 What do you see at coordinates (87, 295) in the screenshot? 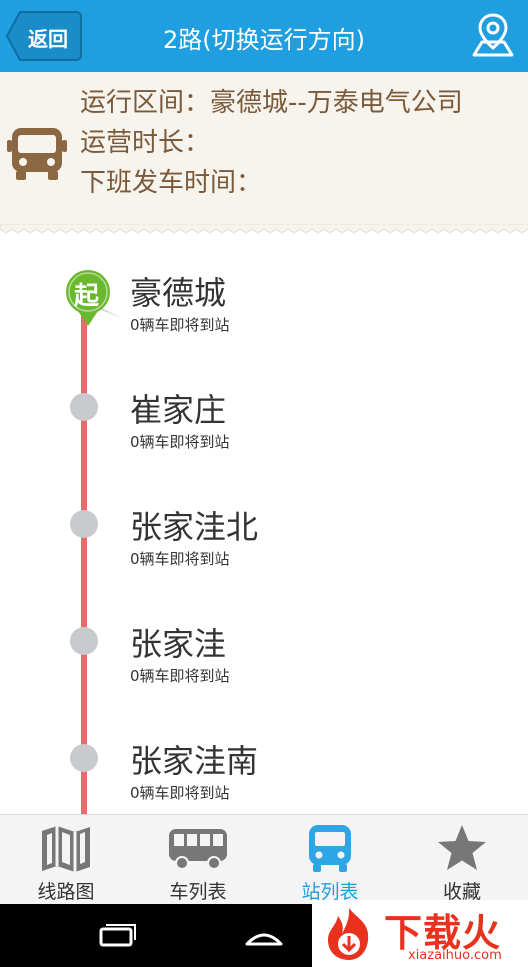
I see `start-badge-label: 起` at bounding box center [87, 295].